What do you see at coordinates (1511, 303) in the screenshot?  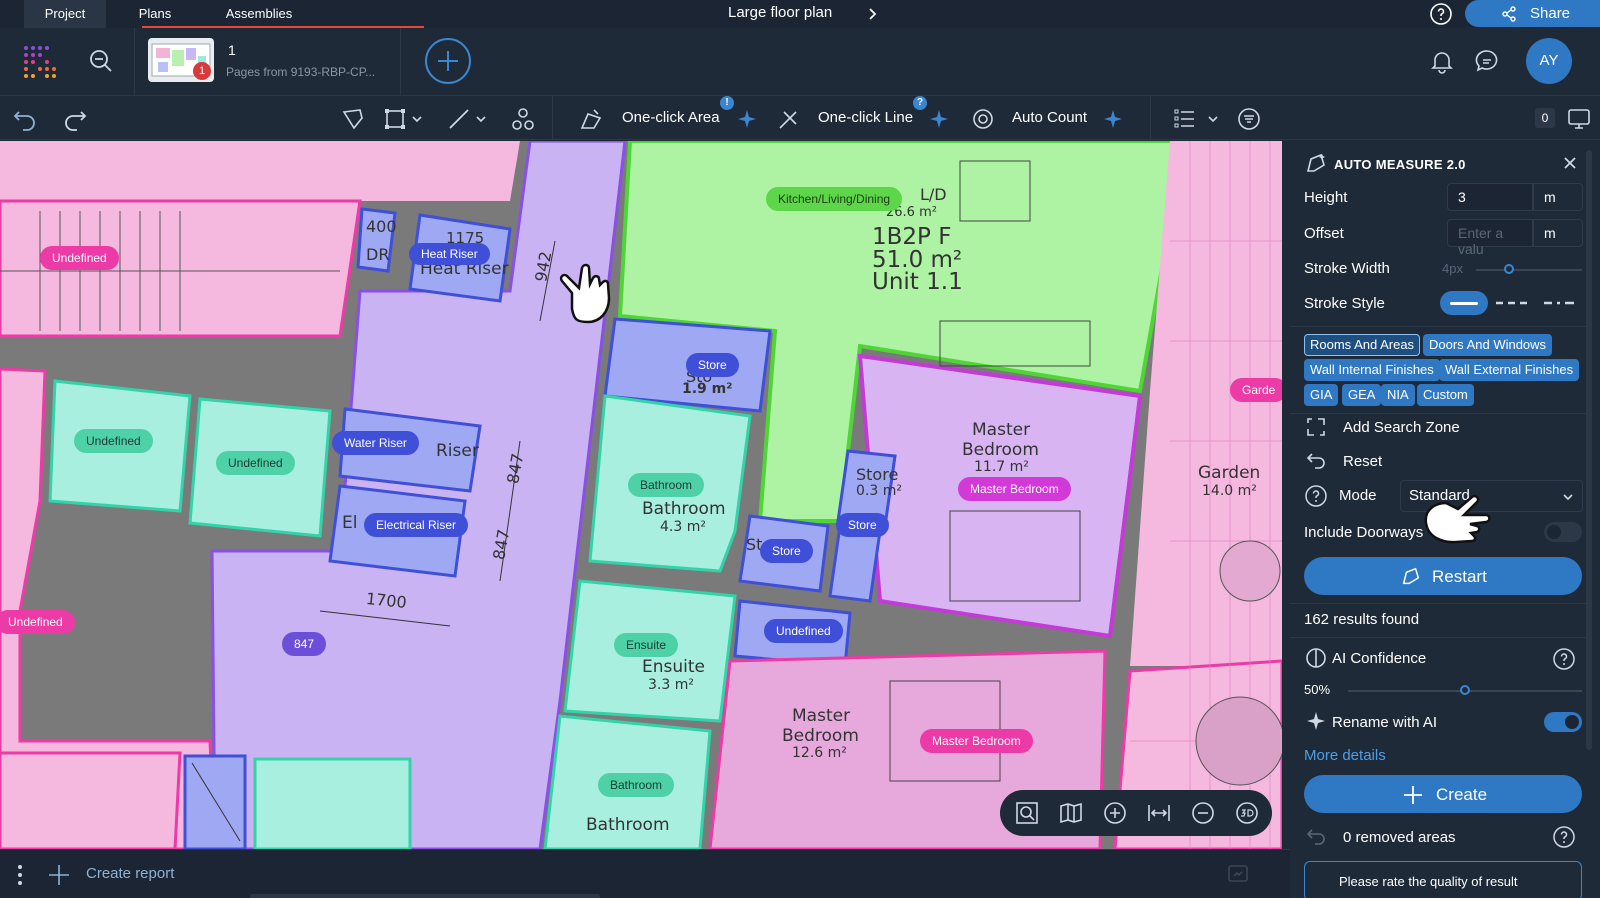 I see `stroke-style-dashed` at bounding box center [1511, 303].